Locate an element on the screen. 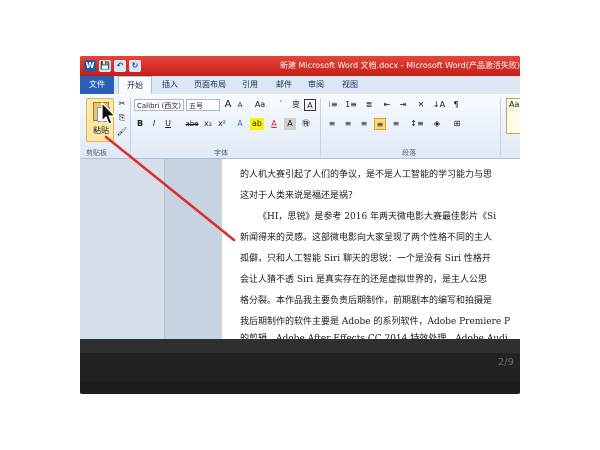 This screenshot has height=450, width=600. word-logo-icon: W is located at coordinates (90, 66).